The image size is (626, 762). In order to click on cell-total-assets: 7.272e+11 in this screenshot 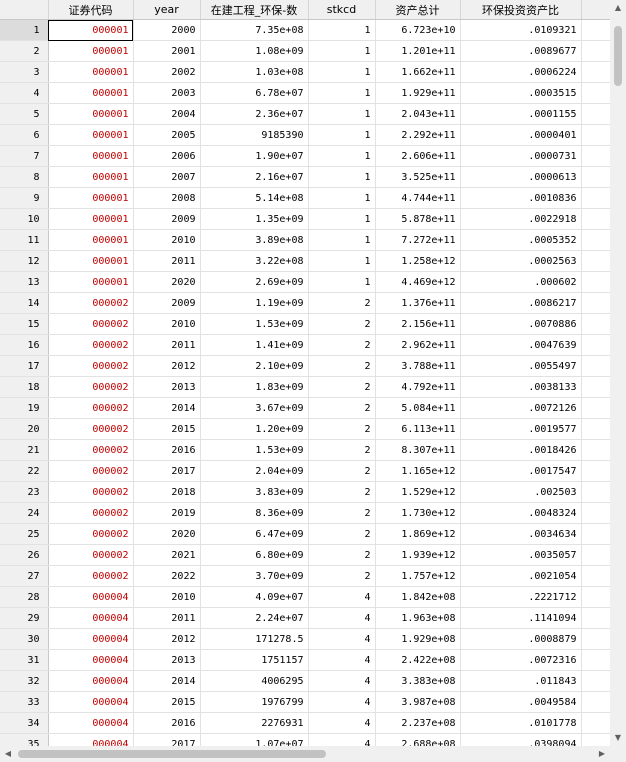, I will do `click(418, 240)`.